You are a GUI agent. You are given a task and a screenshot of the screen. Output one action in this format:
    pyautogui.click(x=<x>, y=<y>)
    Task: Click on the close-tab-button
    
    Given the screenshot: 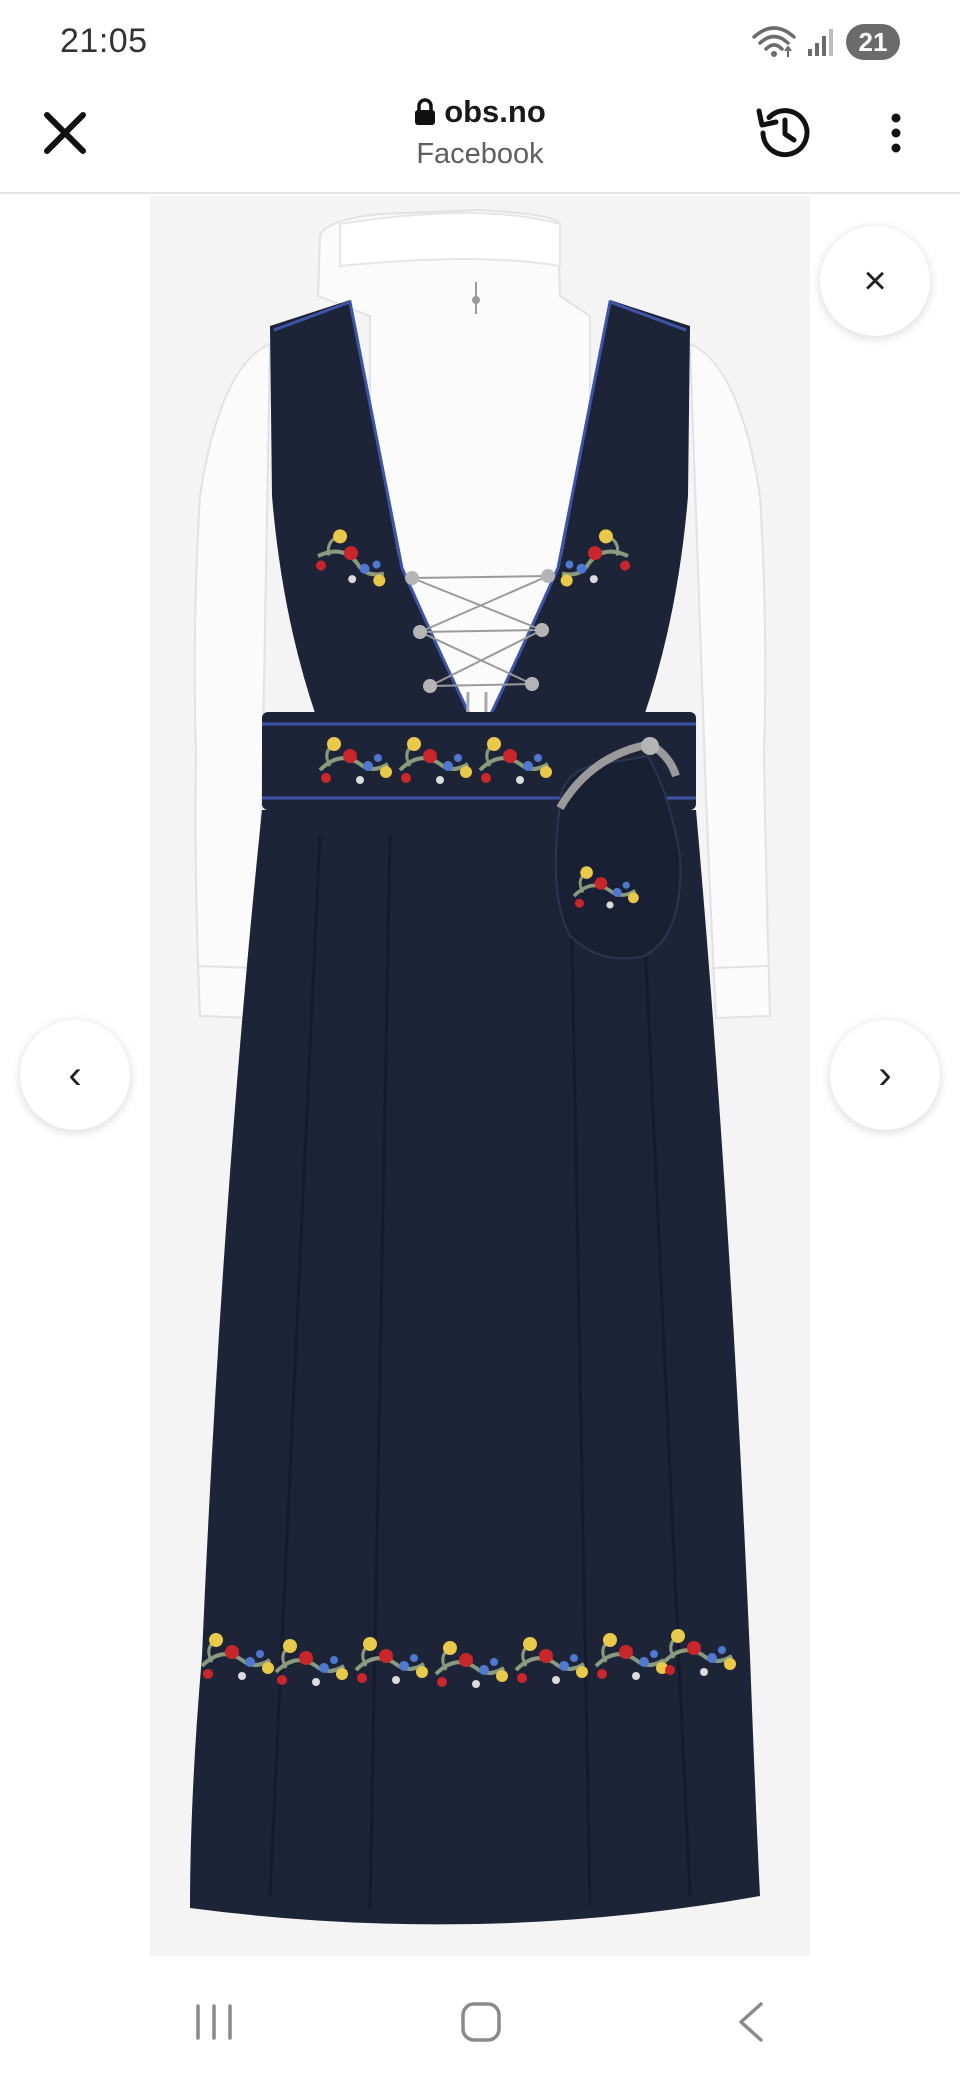 What is the action you would take?
    pyautogui.click(x=65, y=133)
    